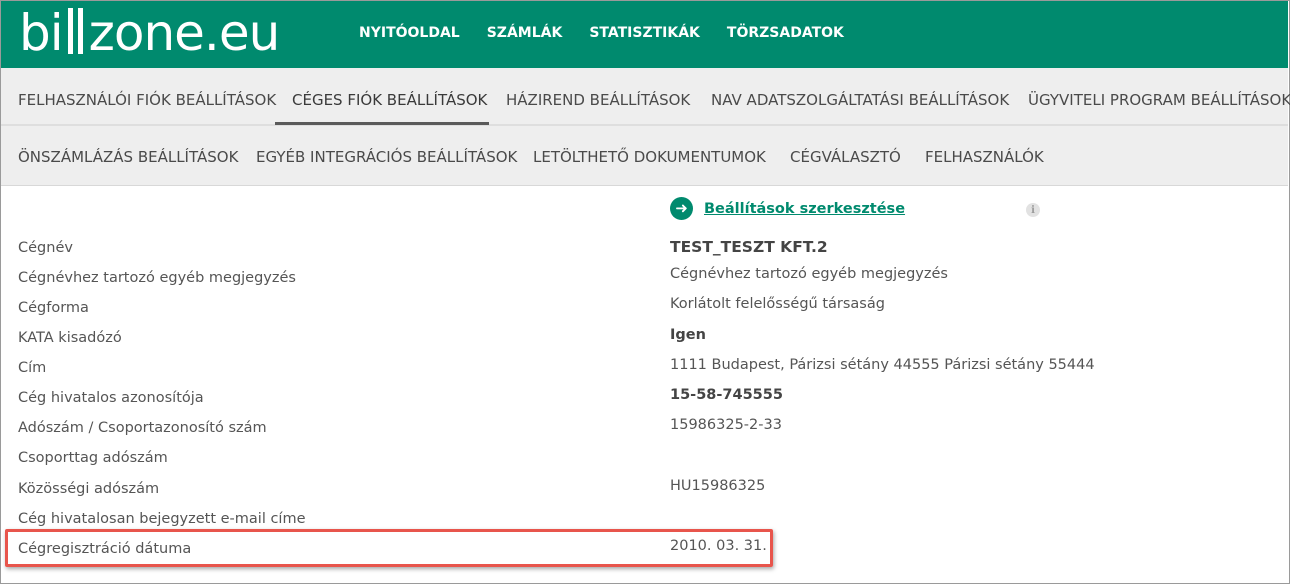 The image size is (1290, 584). Describe the element at coordinates (777, 304) in the screenshot. I see `field-value-company-form: Korlátolt felelősségű társaság` at that location.